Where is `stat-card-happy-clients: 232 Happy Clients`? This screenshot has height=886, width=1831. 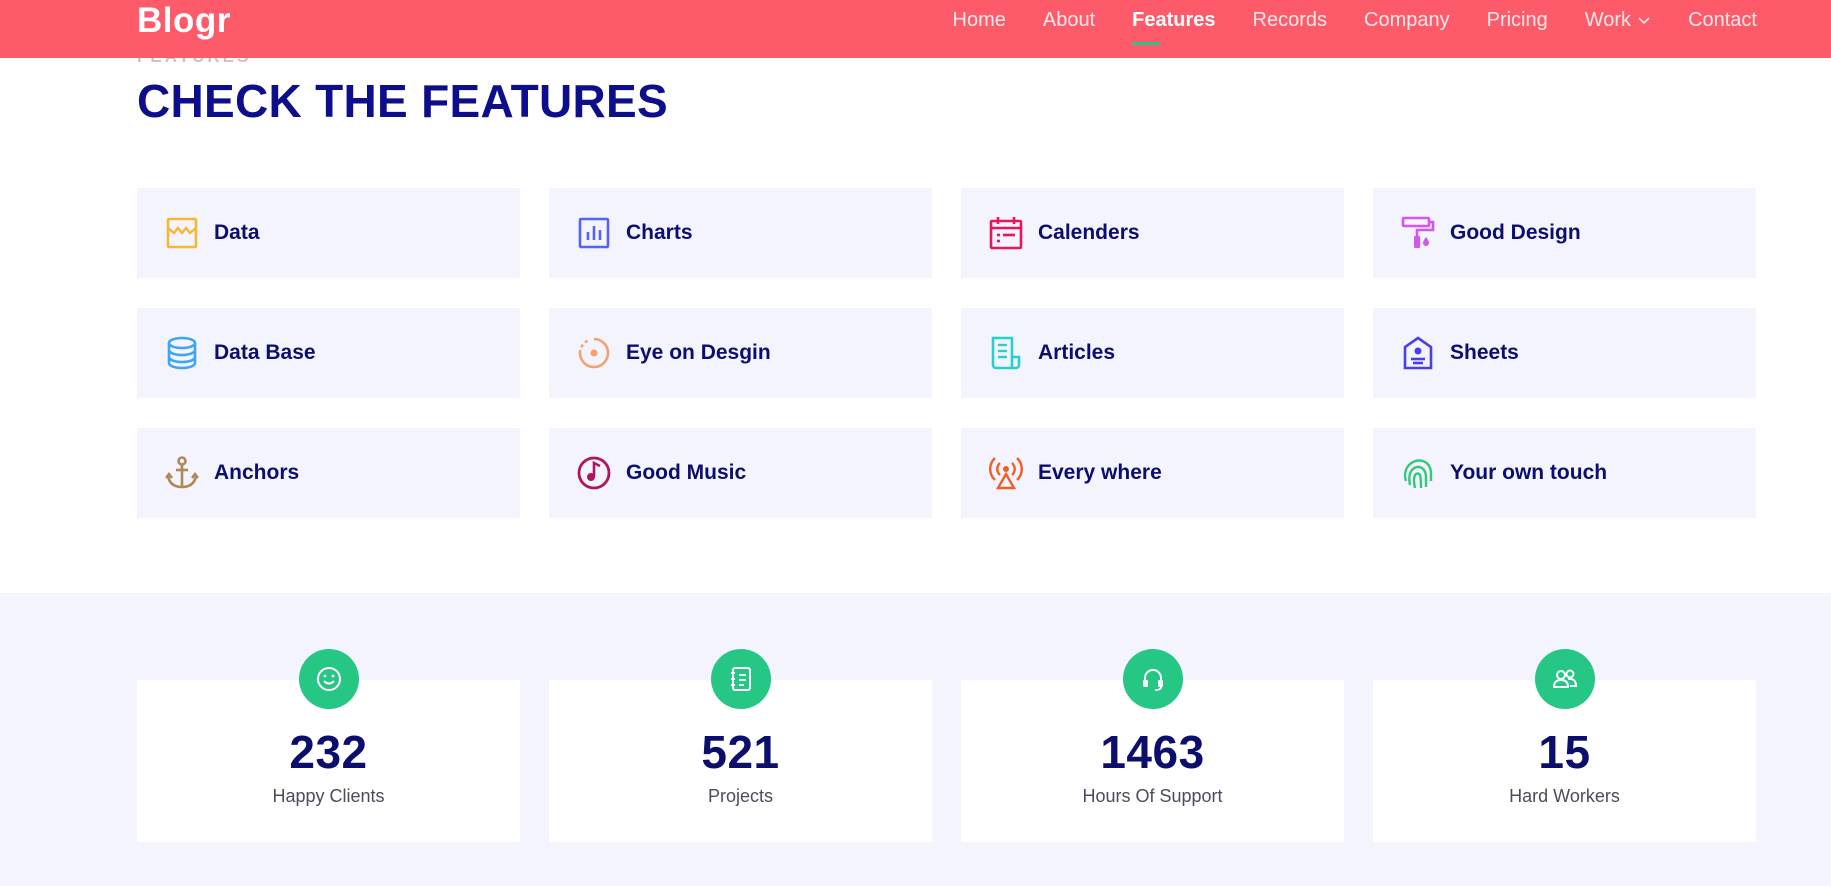
stat-card-happy-clients: 232 Happy Clients is located at coordinates (328, 746).